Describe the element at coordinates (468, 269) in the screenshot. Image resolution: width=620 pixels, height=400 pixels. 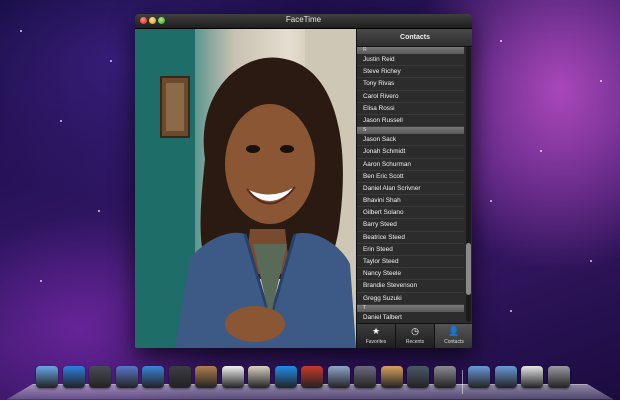
I see `scrollbar-thumb` at that location.